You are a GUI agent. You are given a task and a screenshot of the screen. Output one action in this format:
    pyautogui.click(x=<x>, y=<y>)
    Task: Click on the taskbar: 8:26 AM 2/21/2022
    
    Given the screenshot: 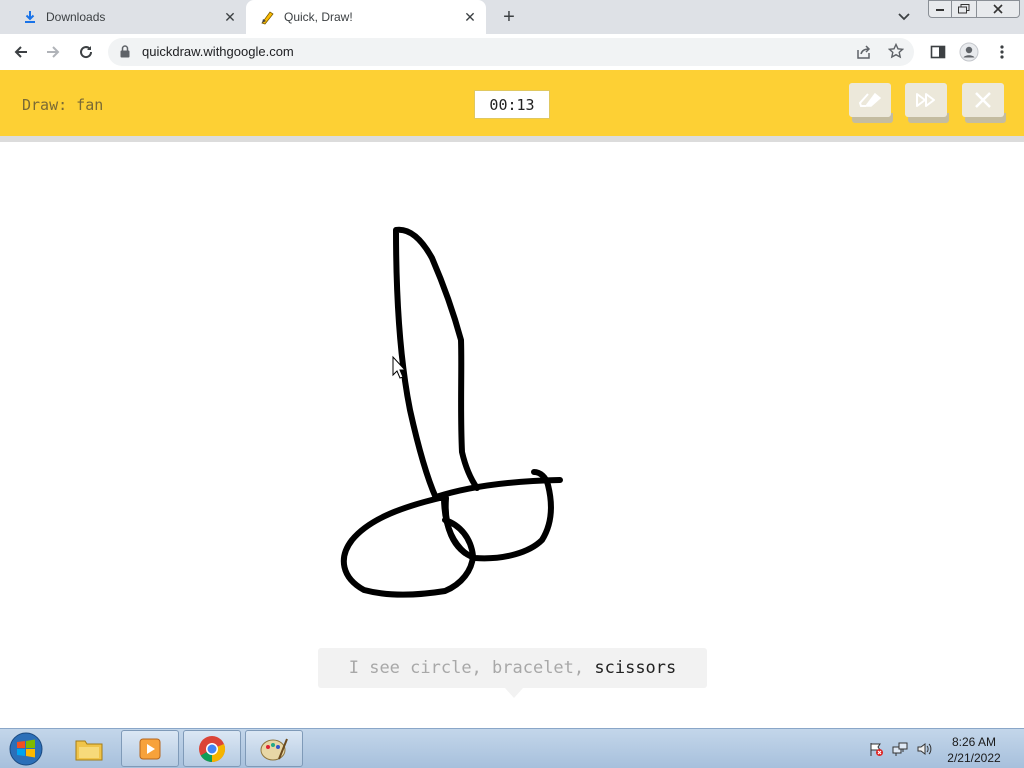 What is the action you would take?
    pyautogui.click(x=512, y=748)
    